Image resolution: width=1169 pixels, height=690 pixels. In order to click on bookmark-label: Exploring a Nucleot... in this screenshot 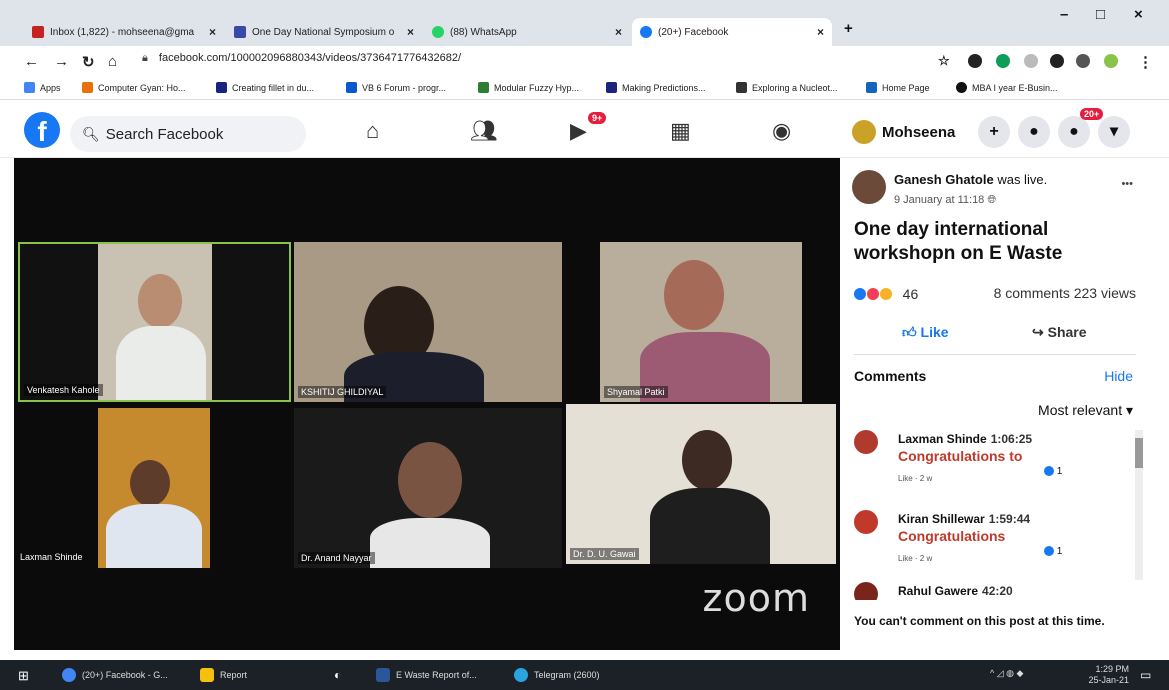, I will do `click(795, 87)`.